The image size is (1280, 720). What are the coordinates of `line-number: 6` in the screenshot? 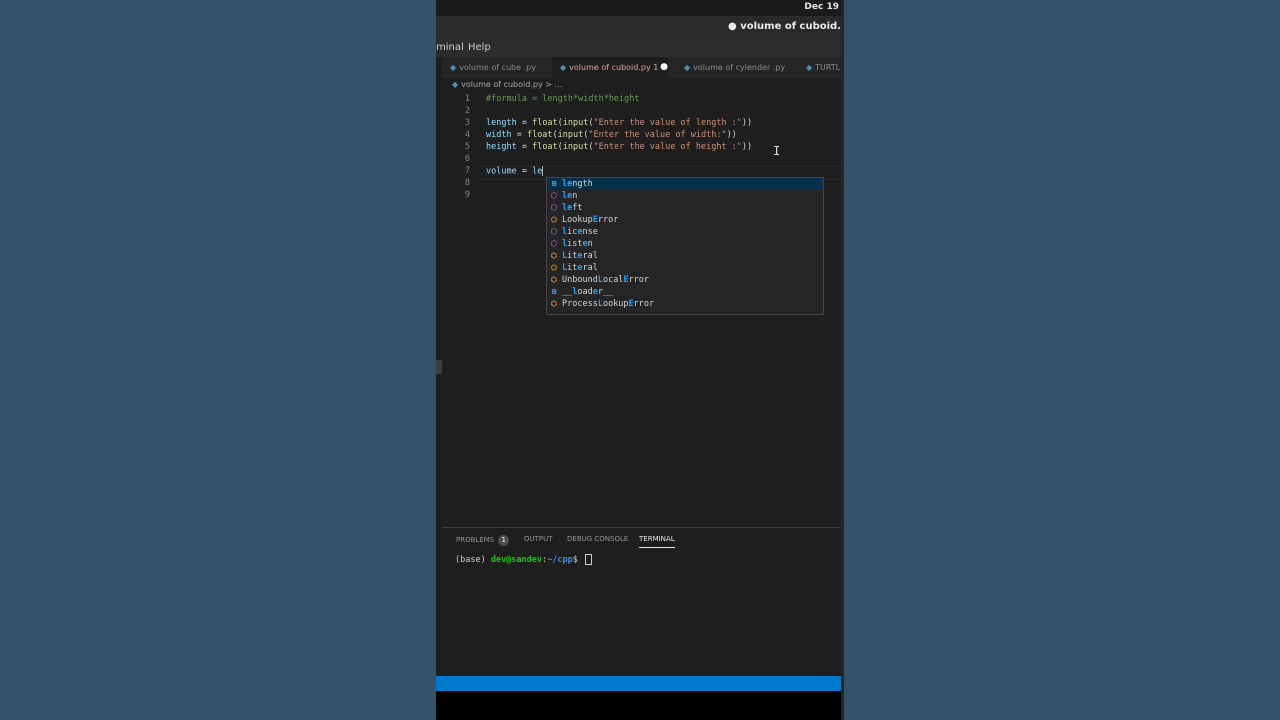 It's located at (467, 159).